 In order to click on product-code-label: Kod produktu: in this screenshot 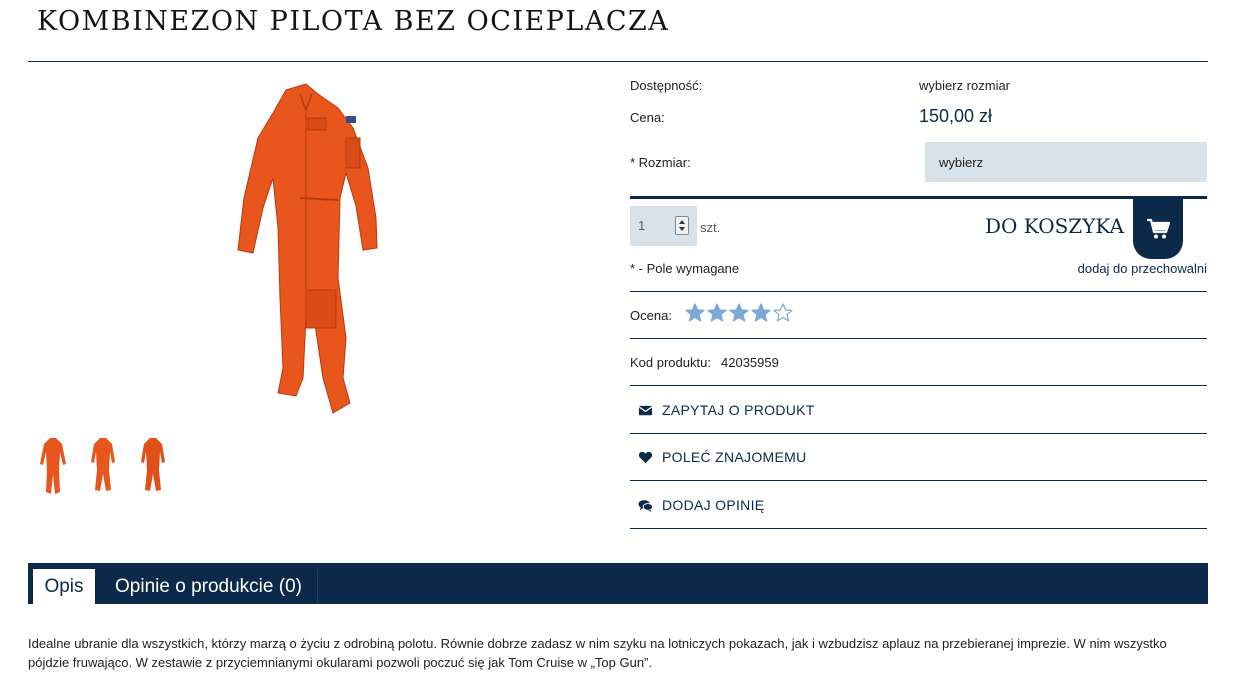, I will do `click(670, 362)`.